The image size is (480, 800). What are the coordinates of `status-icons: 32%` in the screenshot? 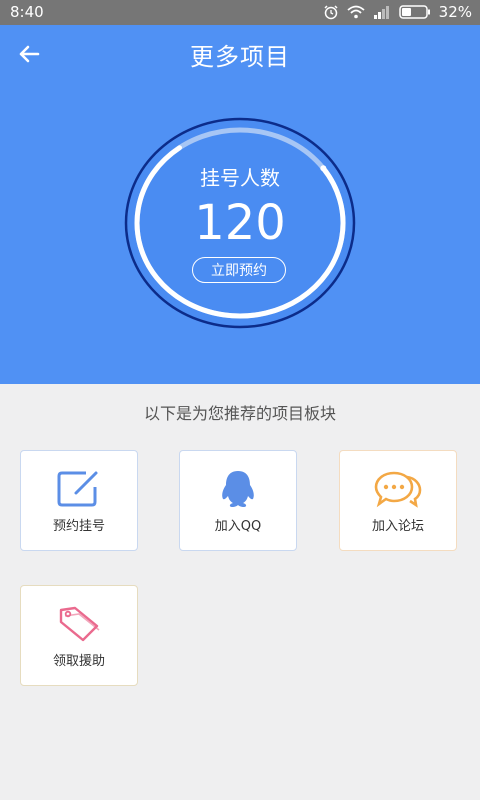 It's located at (397, 12).